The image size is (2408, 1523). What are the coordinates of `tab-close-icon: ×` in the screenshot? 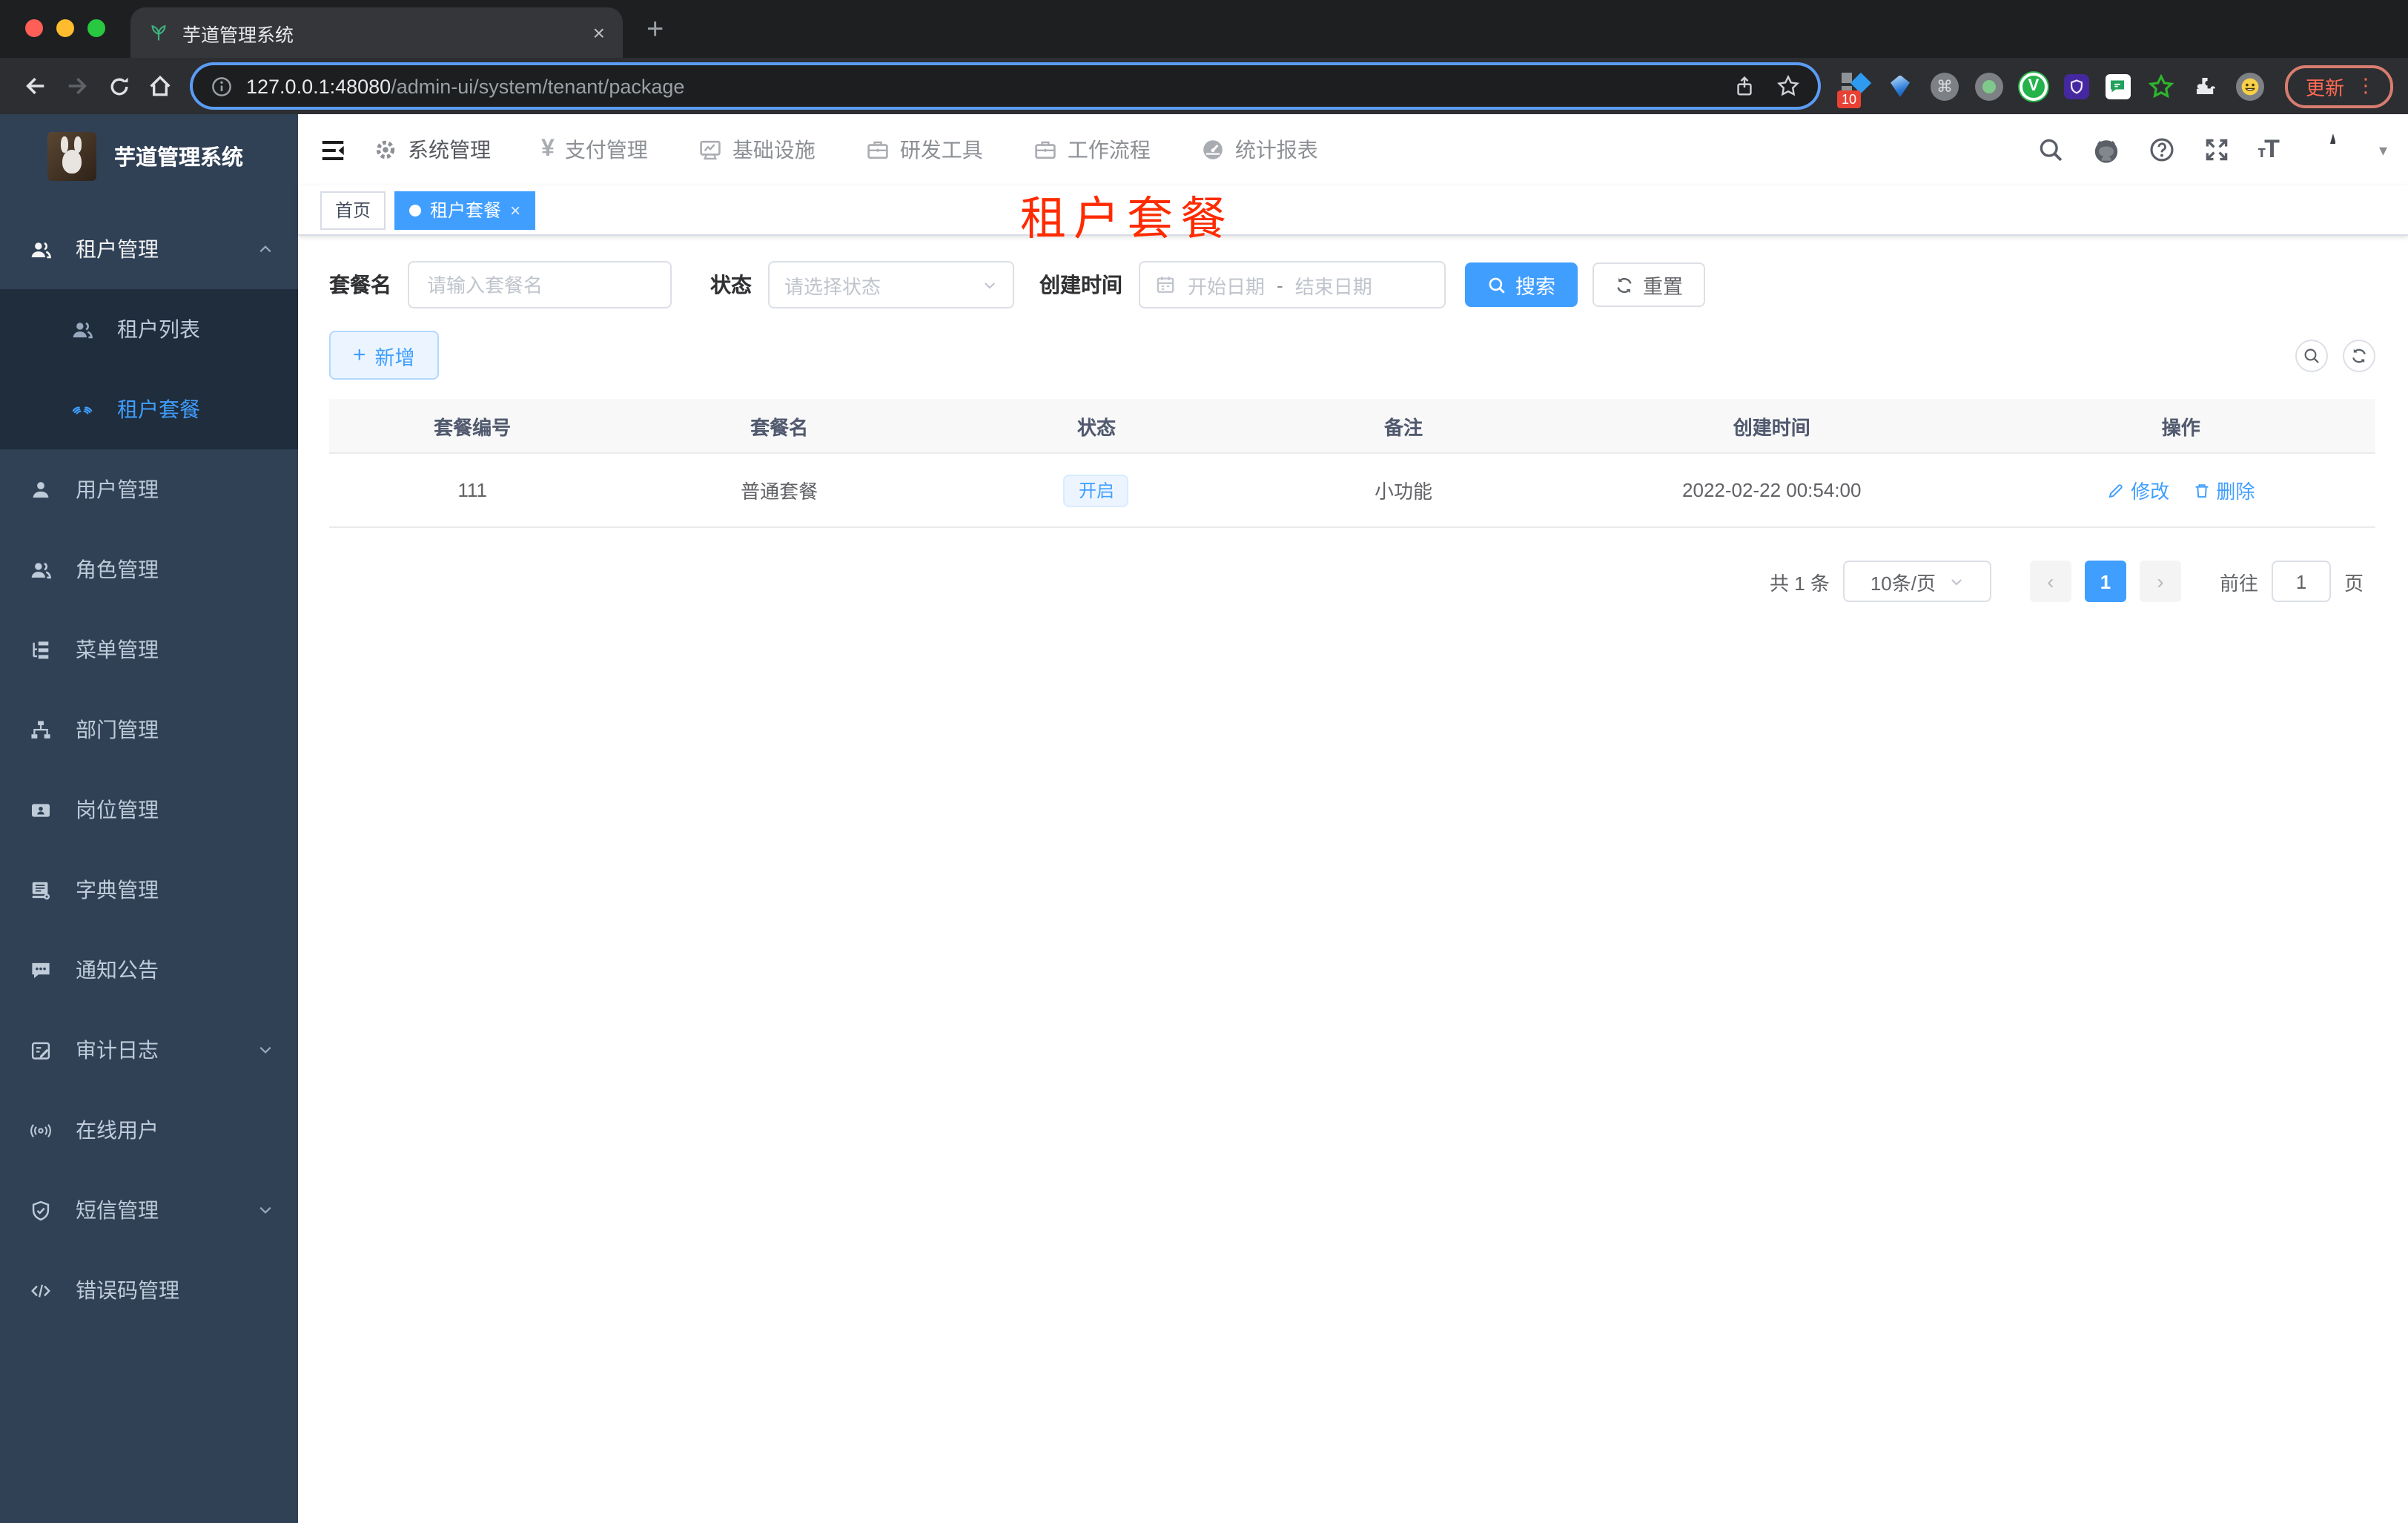 It's located at (599, 33).